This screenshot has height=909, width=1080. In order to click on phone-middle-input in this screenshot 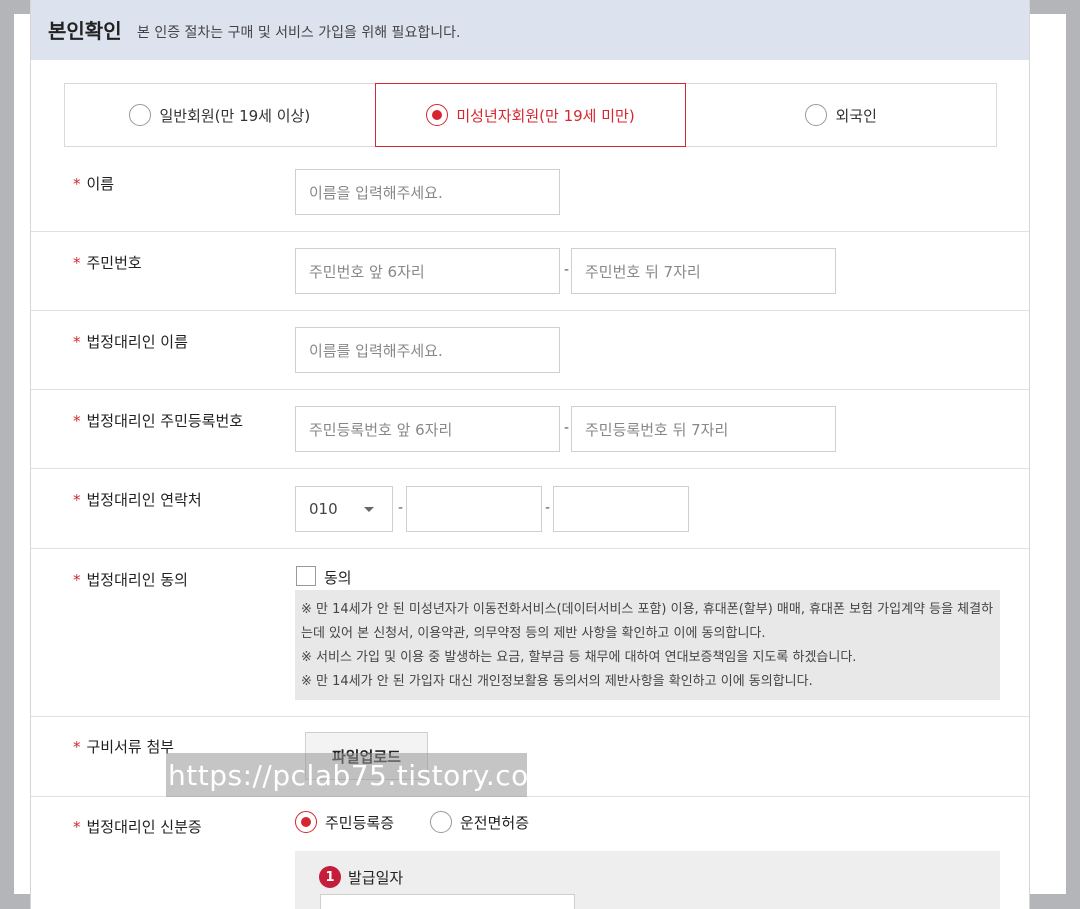, I will do `click(474, 509)`.